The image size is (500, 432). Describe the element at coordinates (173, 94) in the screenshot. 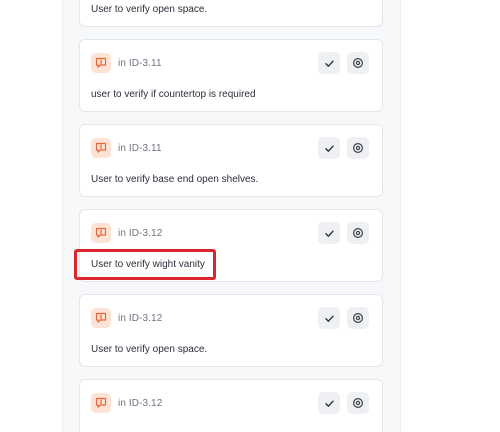

I see `comment-message: user to verify if countertop is required` at that location.